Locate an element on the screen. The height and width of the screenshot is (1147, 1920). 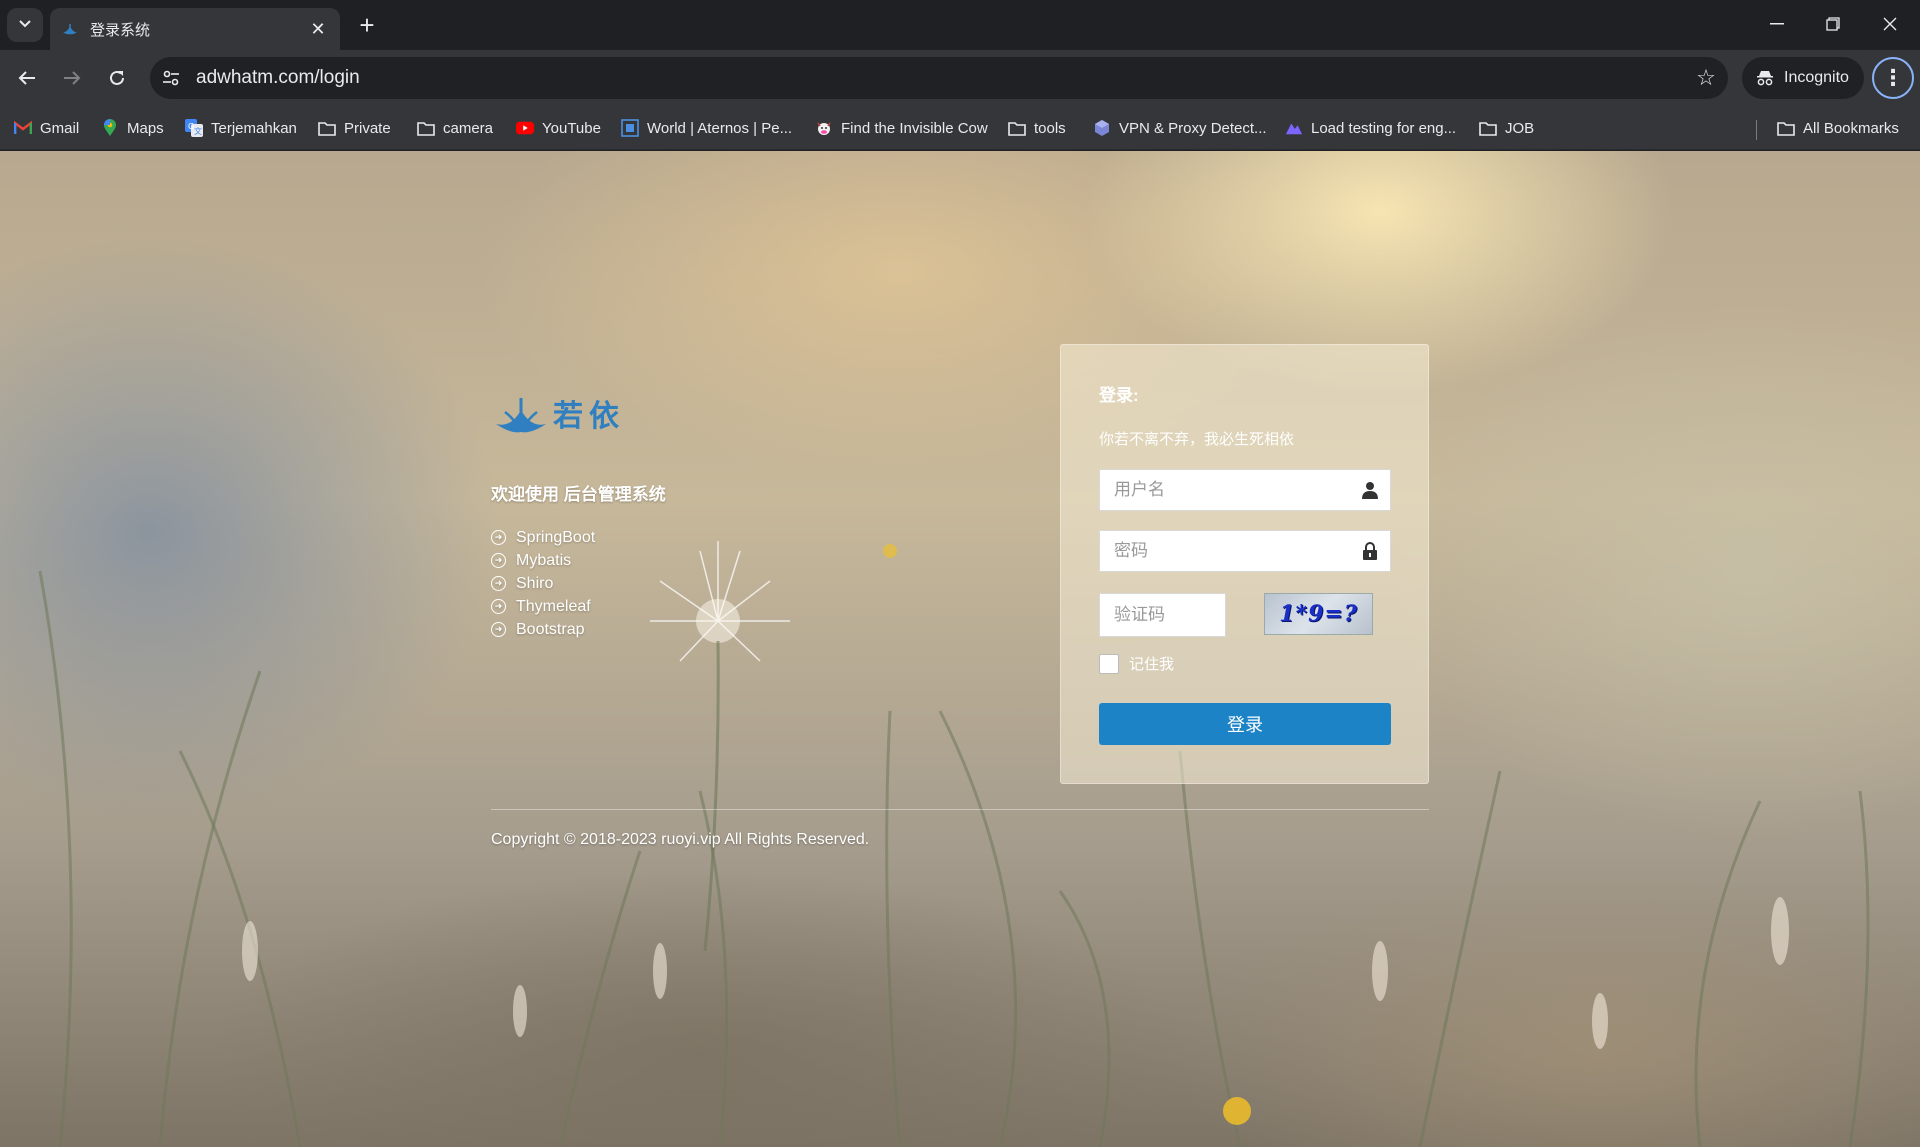
bookmarks-separator is located at coordinates (1756, 130).